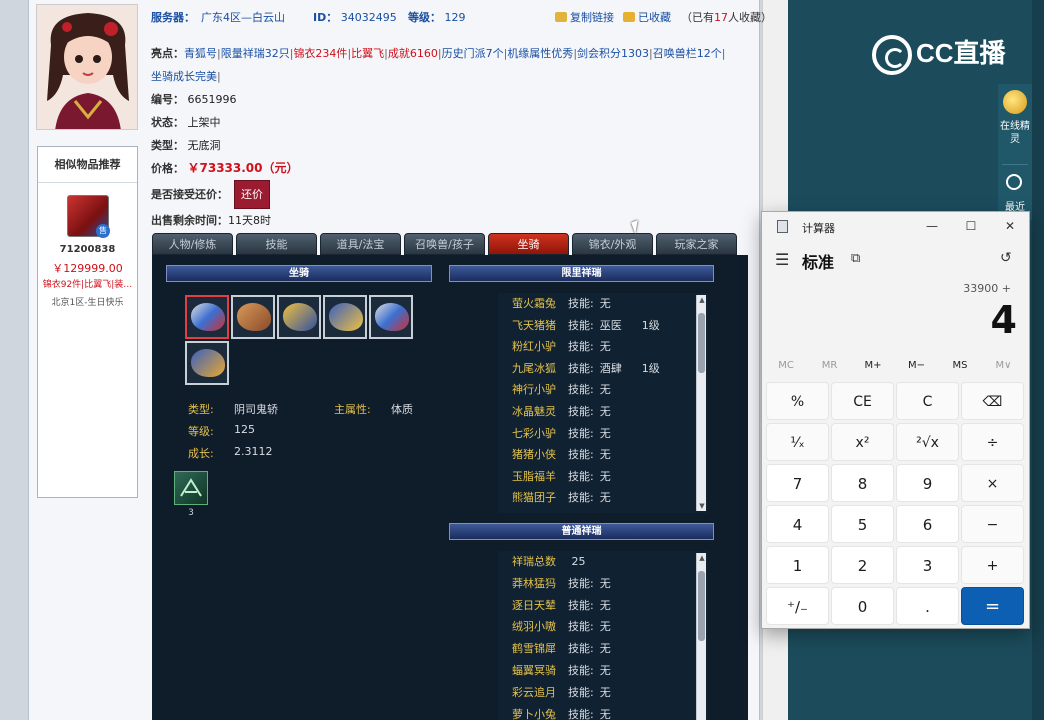 This screenshot has width=1044, height=720. What do you see at coordinates (862, 442) in the screenshot?
I see `square-button: x²` at bounding box center [862, 442].